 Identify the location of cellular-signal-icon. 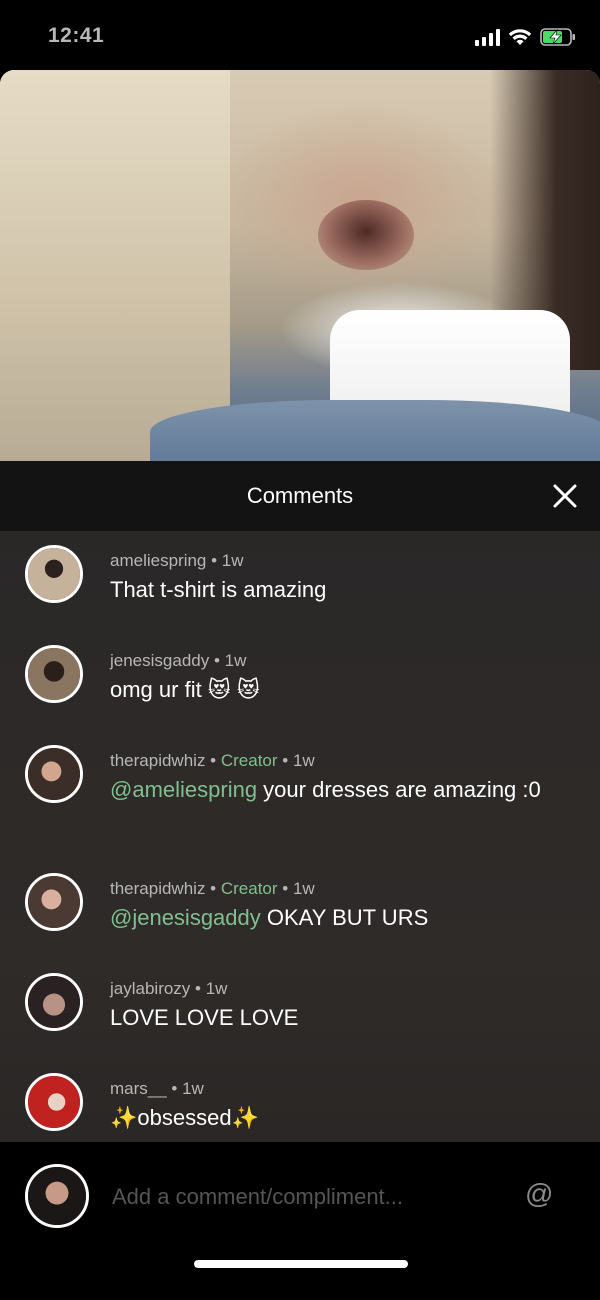
(487, 37).